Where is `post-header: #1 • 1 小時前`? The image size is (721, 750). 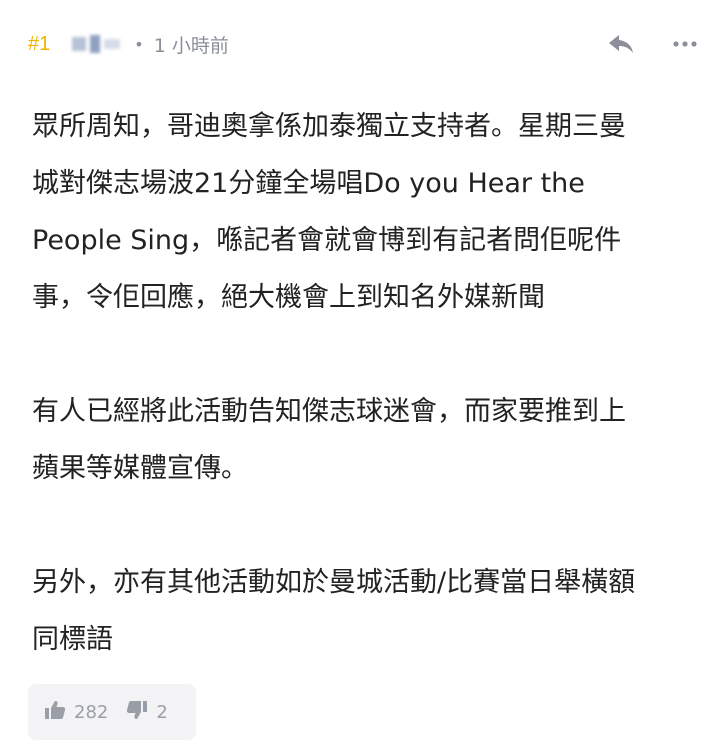
post-header: #1 • 1 小時前 is located at coordinates (362, 44).